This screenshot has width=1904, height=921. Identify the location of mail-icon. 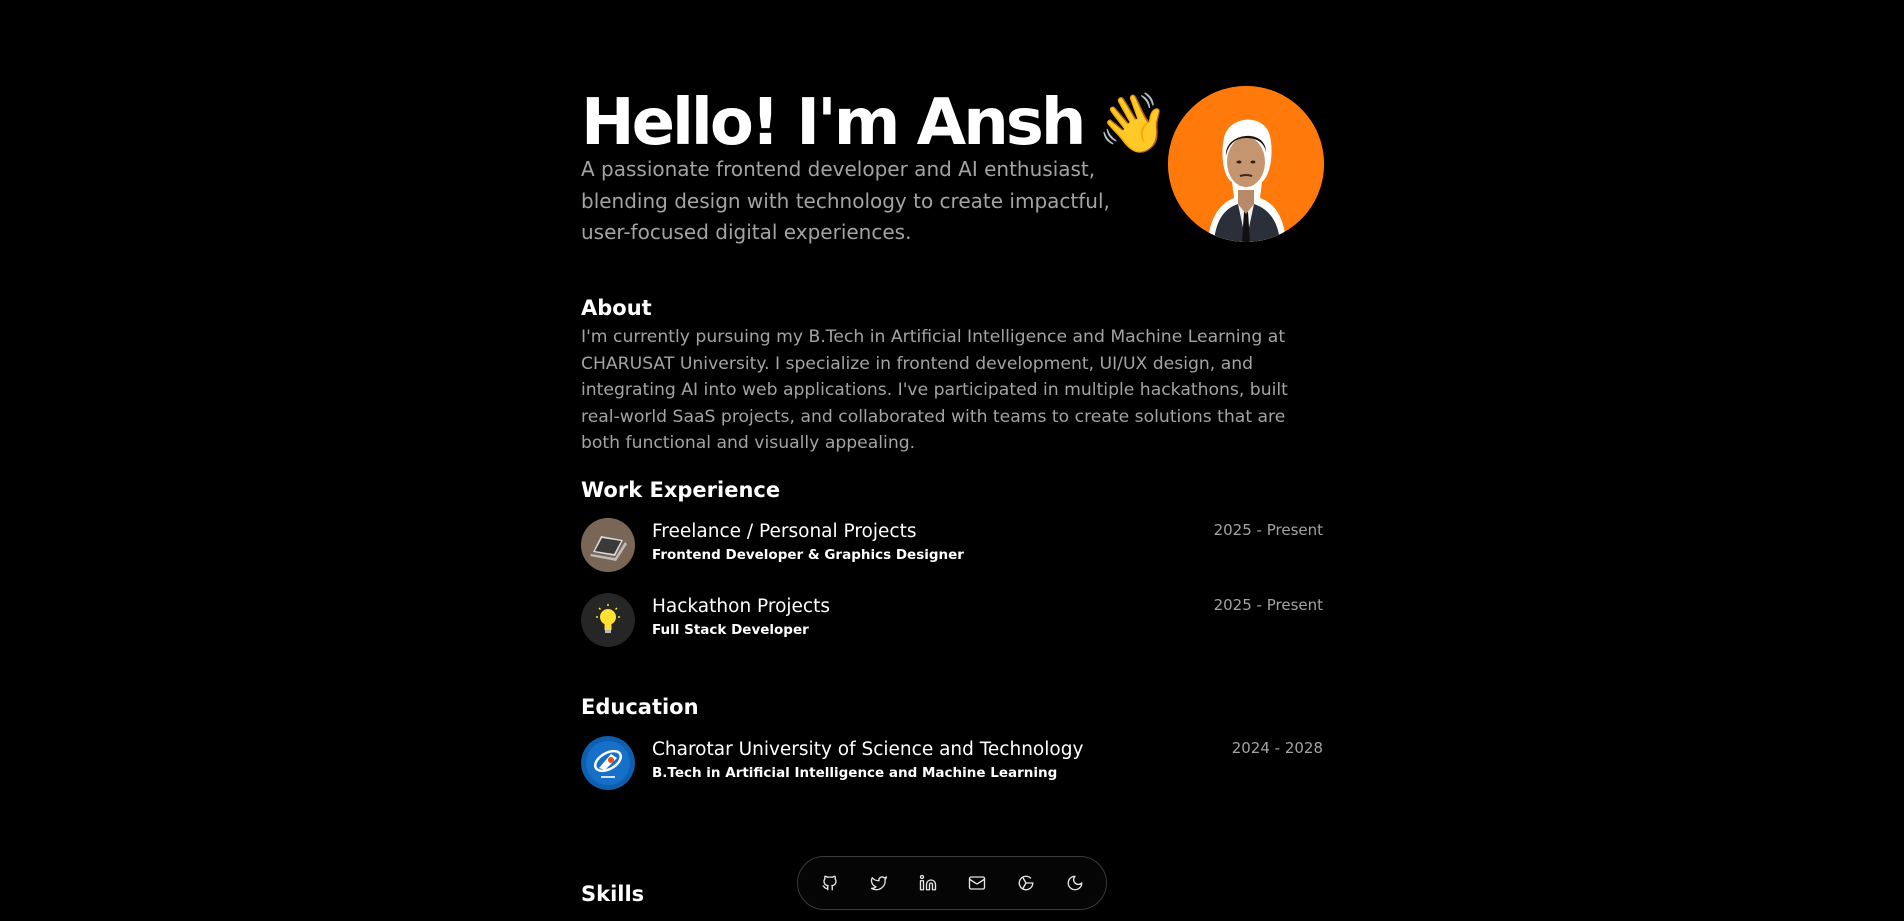
(976, 883).